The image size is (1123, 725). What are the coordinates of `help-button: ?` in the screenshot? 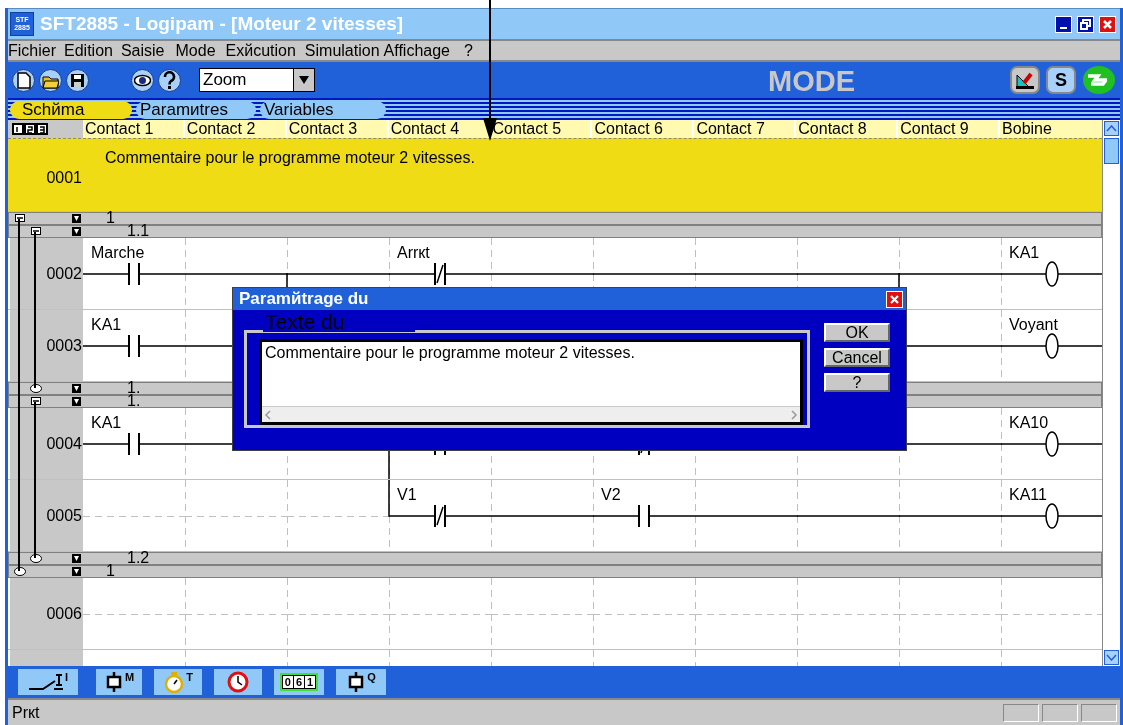 It's located at (857, 382).